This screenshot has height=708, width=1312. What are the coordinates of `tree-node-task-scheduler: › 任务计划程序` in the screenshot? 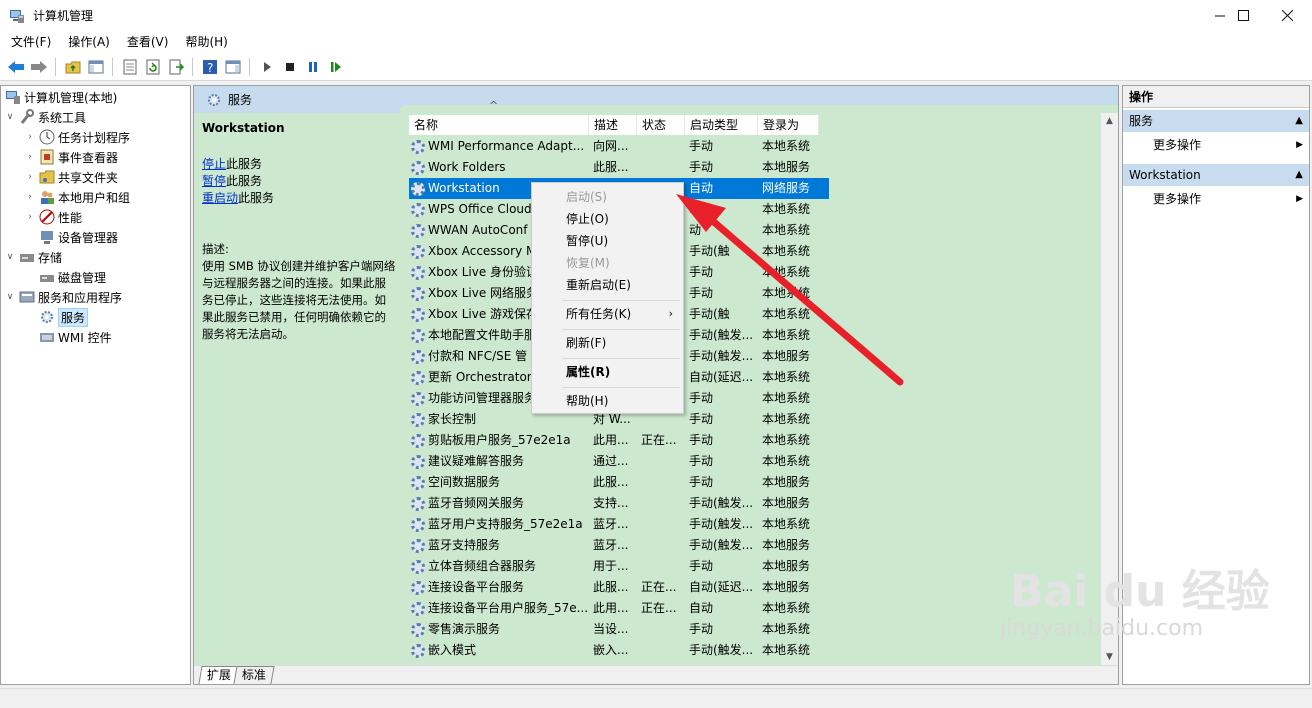 It's located at (77, 137).